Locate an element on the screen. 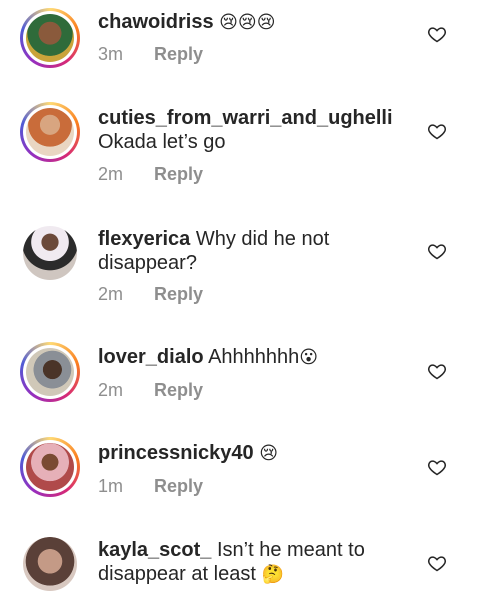 The width and height of the screenshot is (480, 609). comment-meta: 1m Reply is located at coordinates (150, 486).